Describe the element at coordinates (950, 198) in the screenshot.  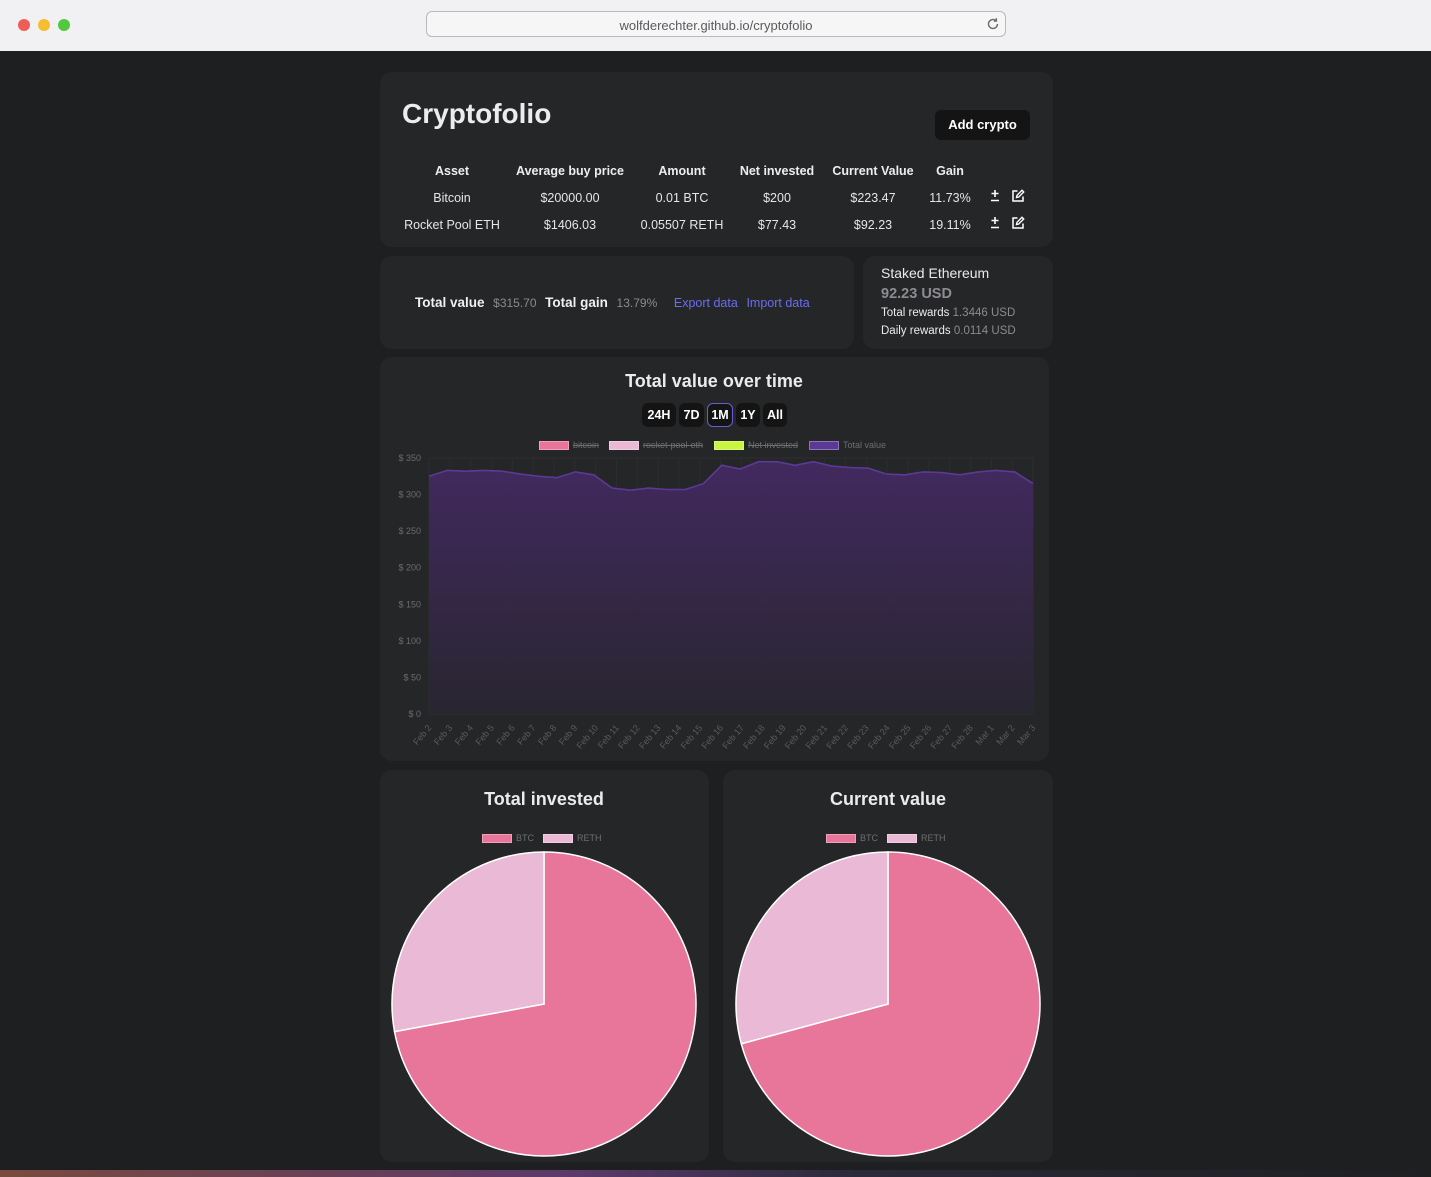
I see `cell-gain: 11.73%` at that location.